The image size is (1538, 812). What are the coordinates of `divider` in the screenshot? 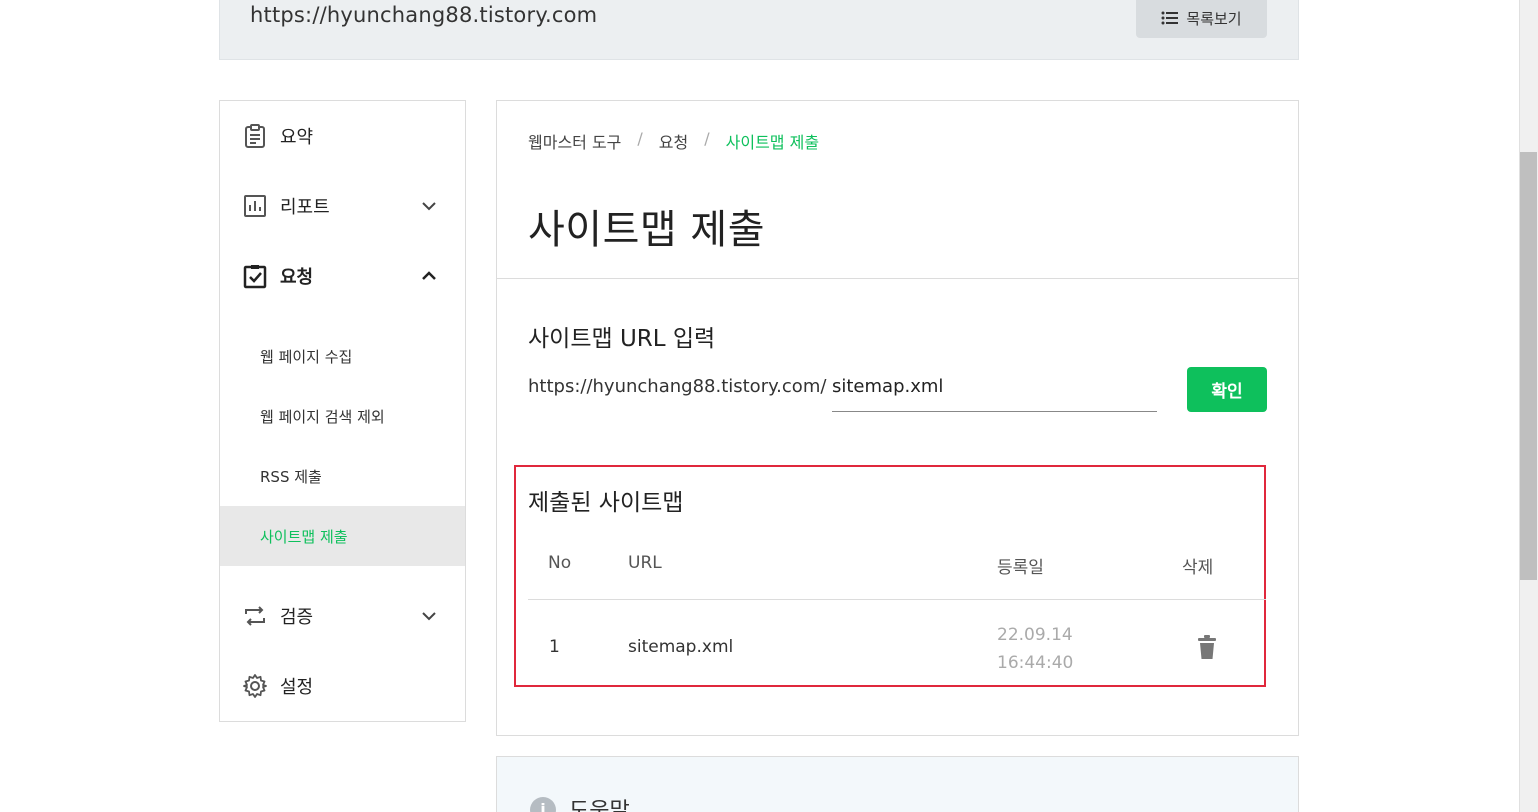 It's located at (897, 278).